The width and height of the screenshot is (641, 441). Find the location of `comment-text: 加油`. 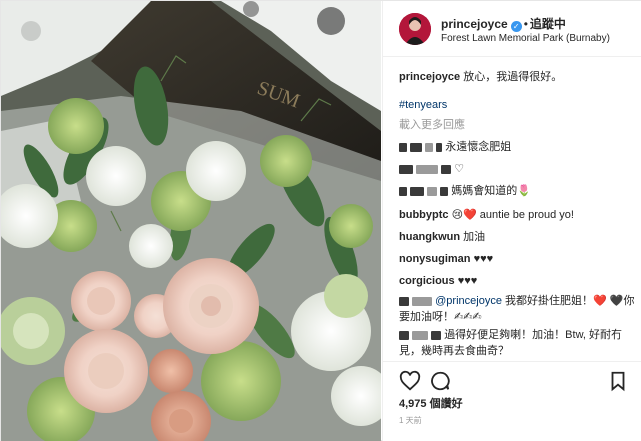

comment-text: 加油 is located at coordinates (474, 237).